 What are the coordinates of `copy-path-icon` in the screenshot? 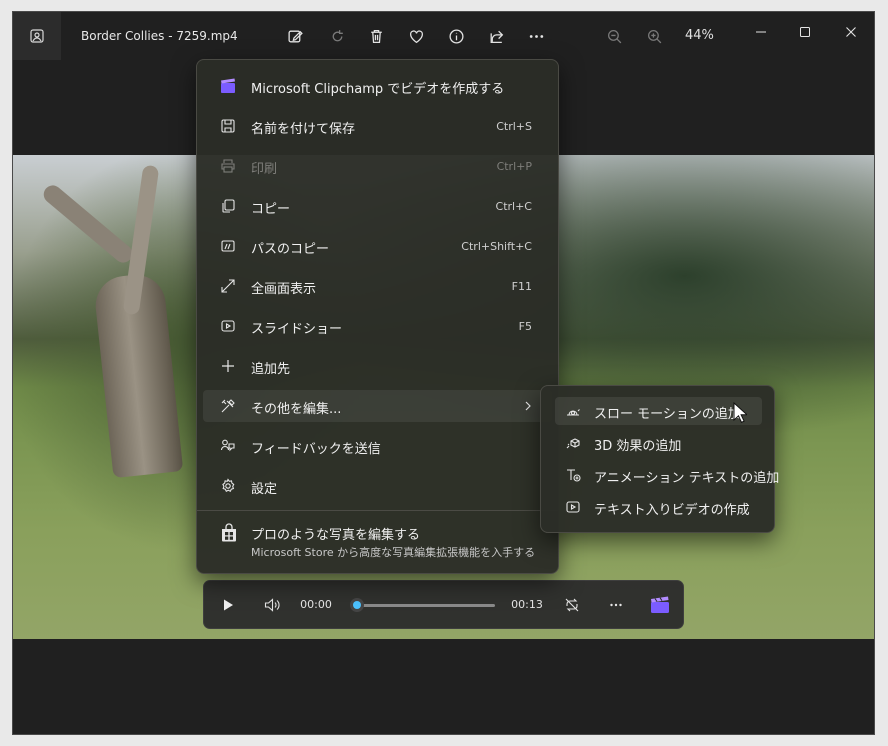 It's located at (228, 246).